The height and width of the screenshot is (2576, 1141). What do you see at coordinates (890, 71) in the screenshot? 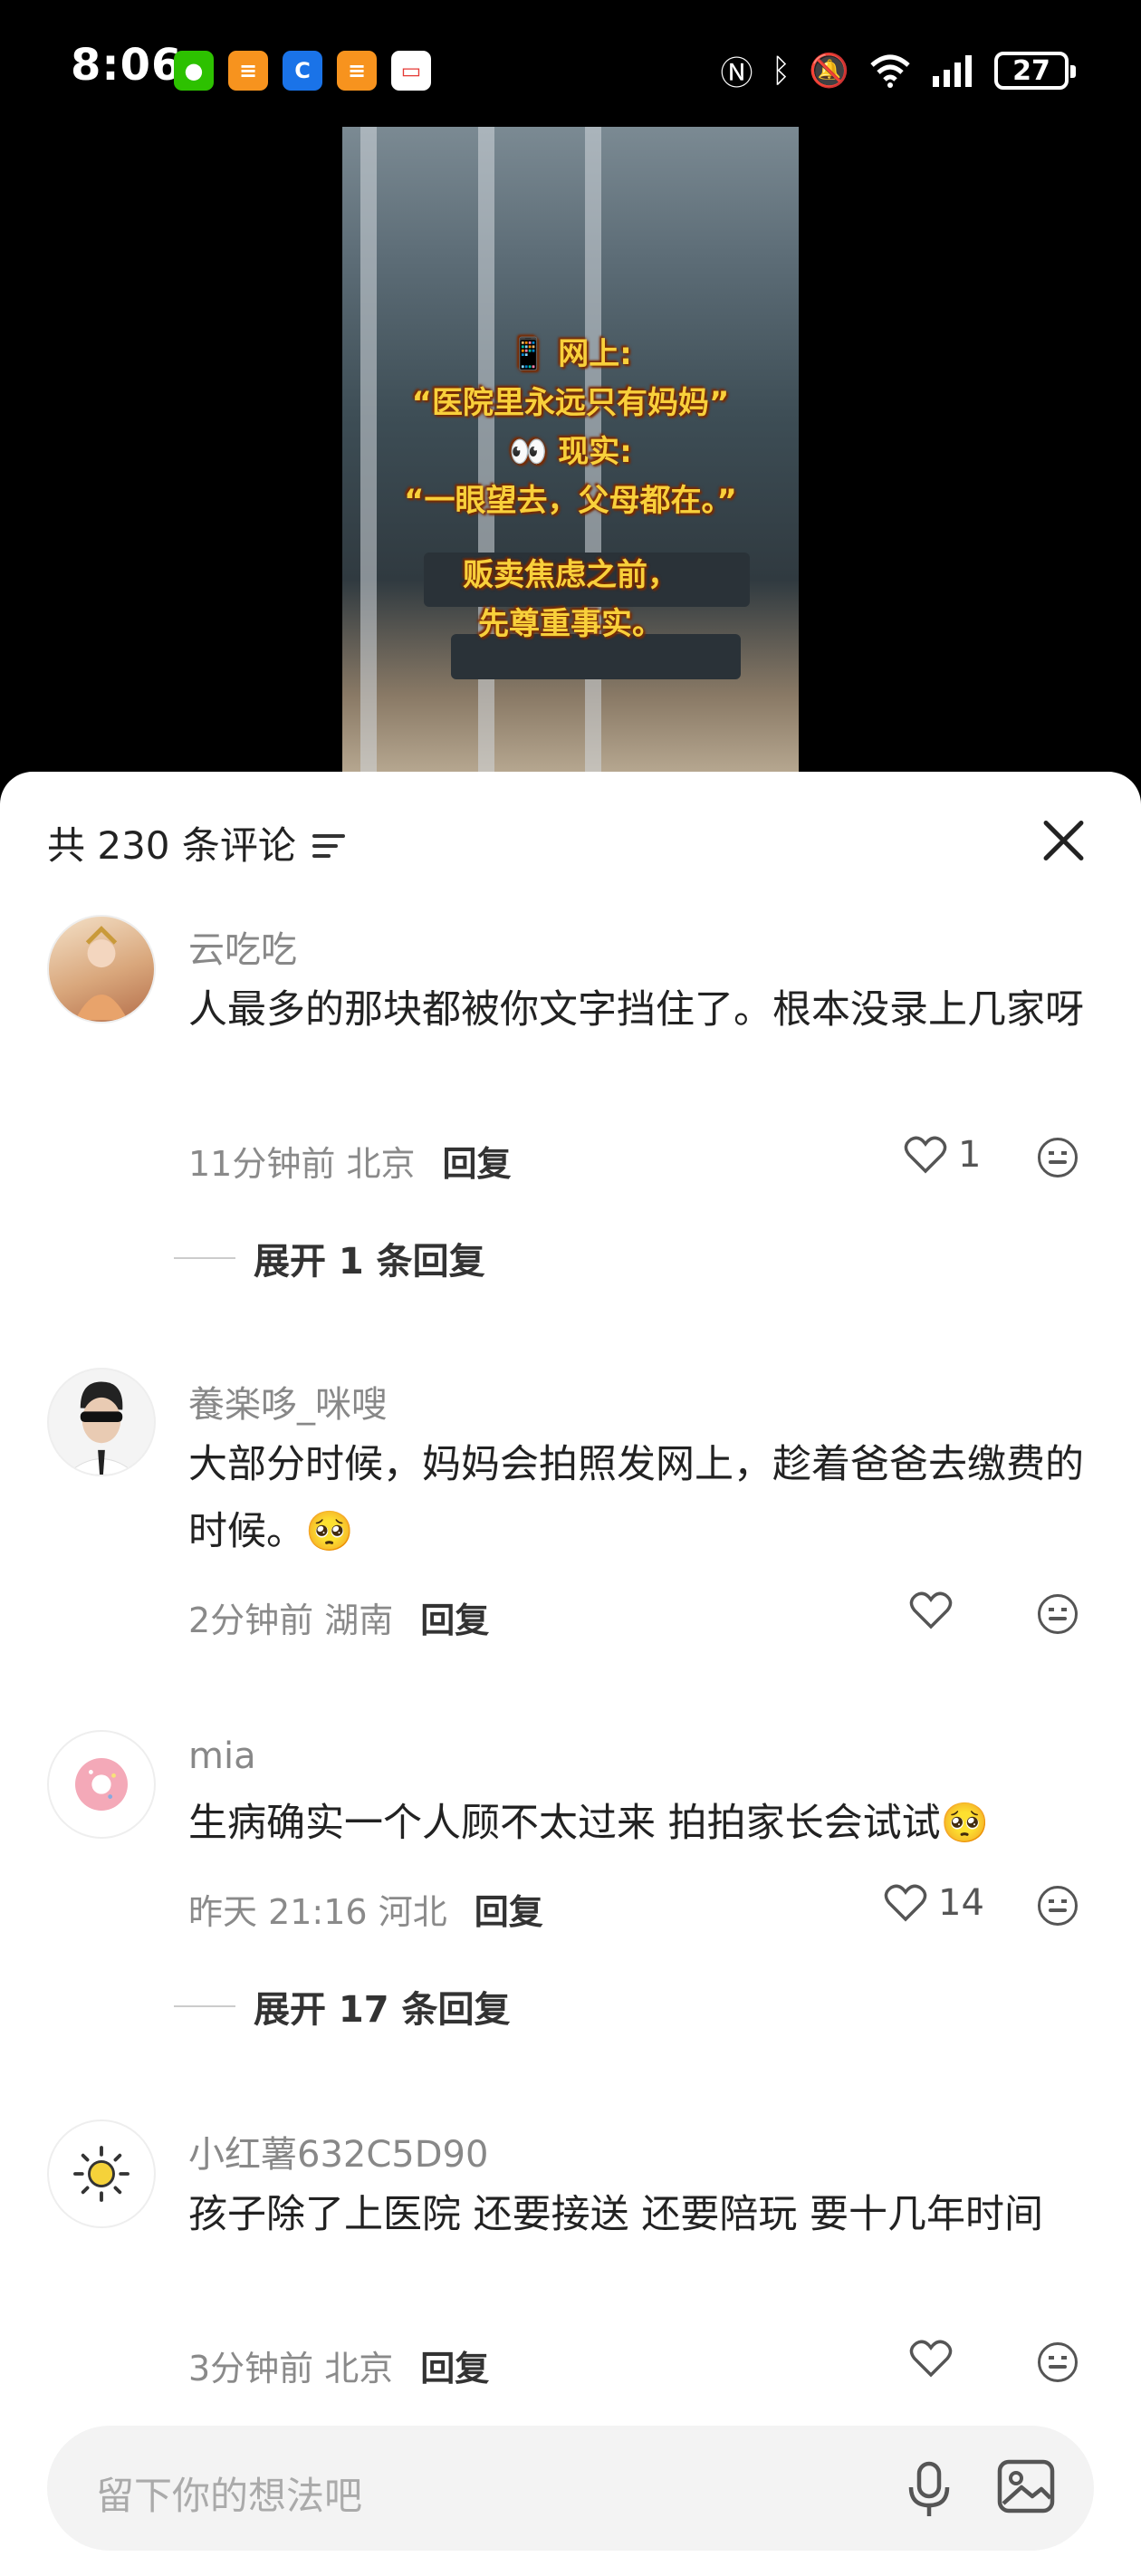
I see `wifi-icon` at bounding box center [890, 71].